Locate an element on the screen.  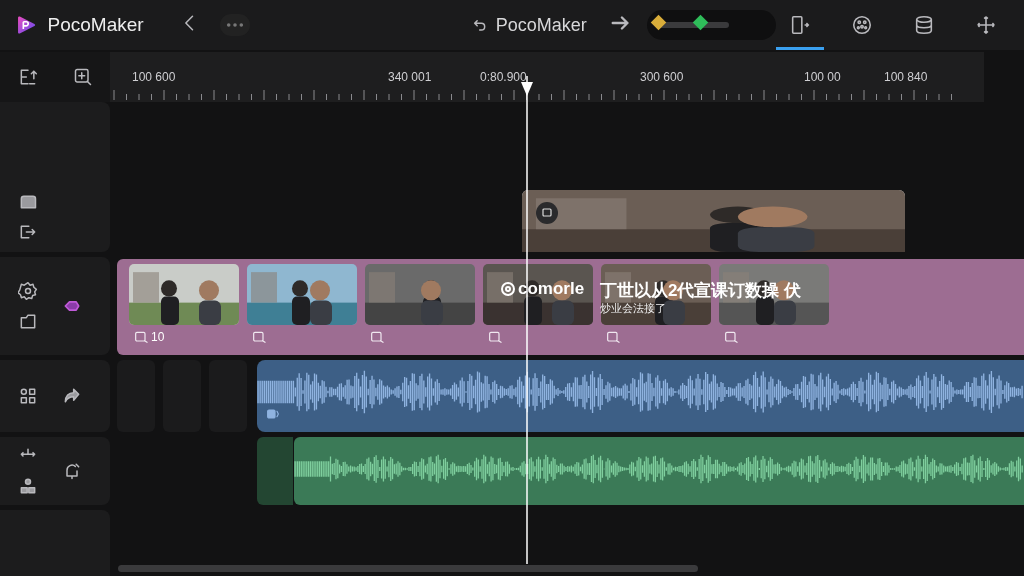
palette-icon is located at coordinates (862, 25).